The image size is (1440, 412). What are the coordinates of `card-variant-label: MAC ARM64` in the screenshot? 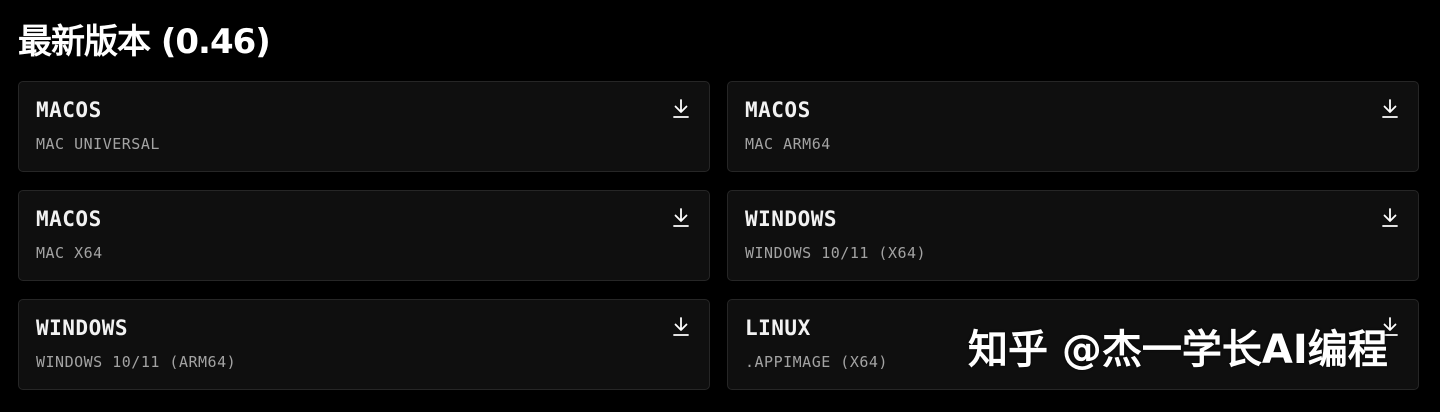 It's located at (788, 144).